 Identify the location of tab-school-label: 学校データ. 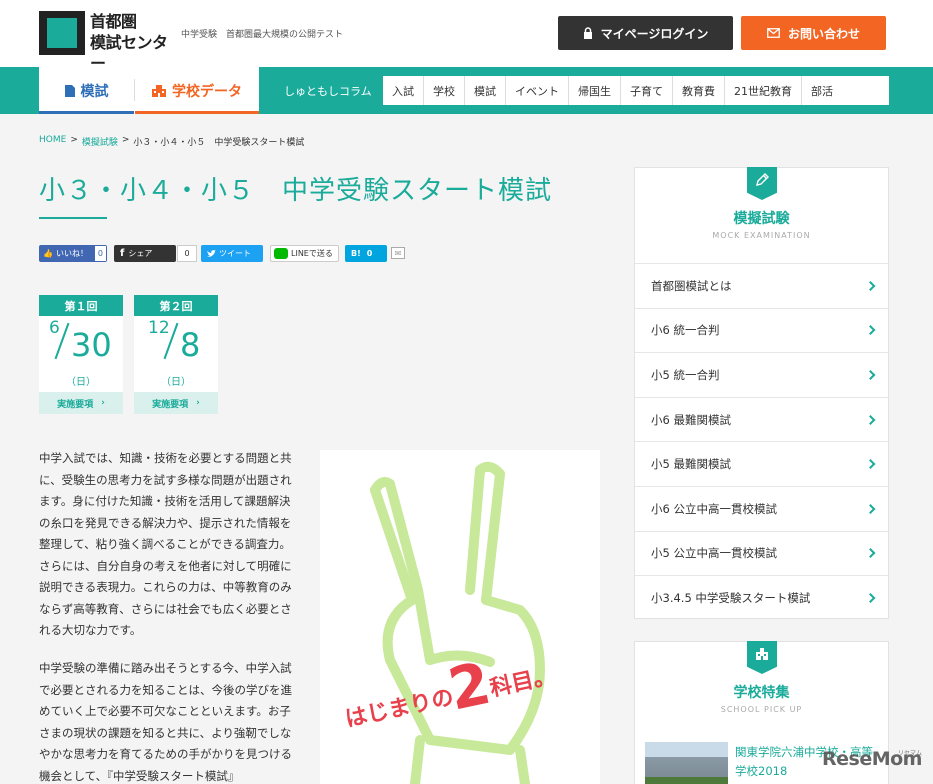
(207, 91).